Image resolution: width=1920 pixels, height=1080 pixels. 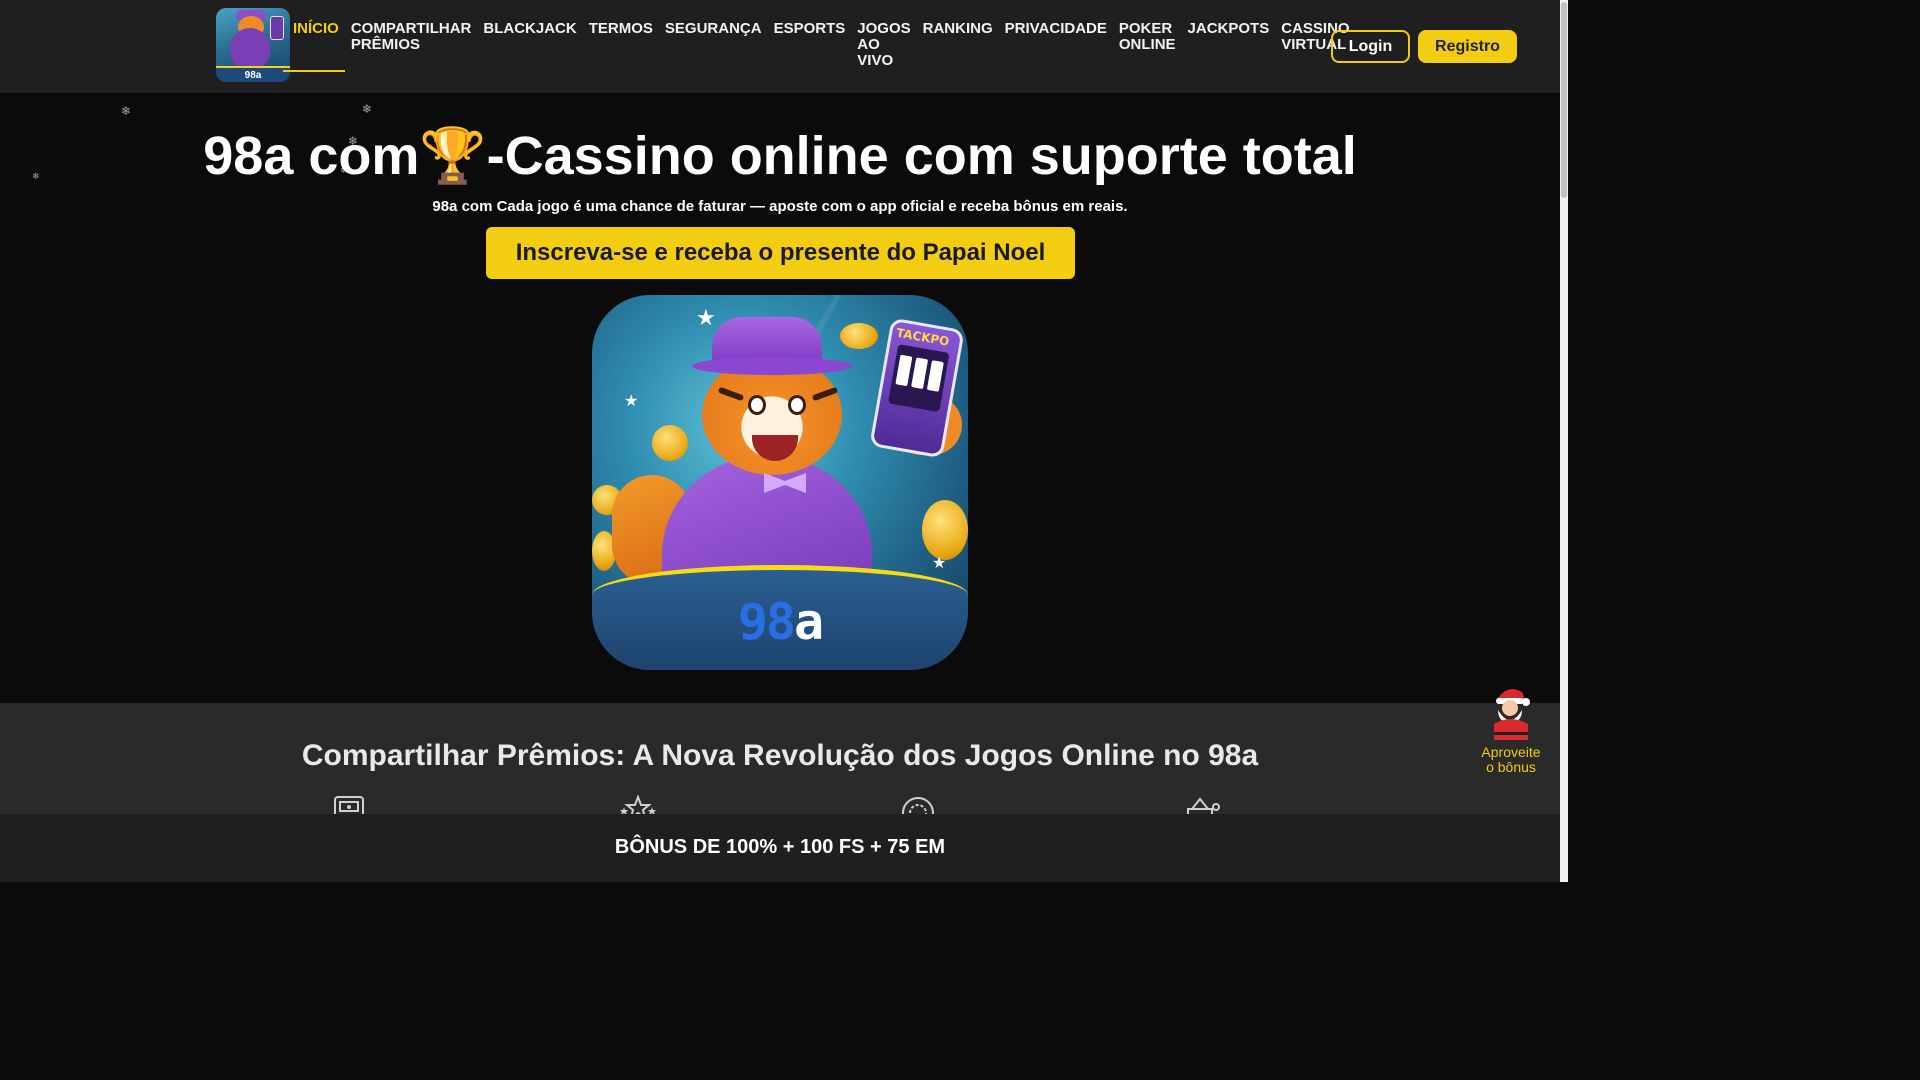 I want to click on santa-bonus-widget: Aproveite o bônus, so click(x=1511, y=730).